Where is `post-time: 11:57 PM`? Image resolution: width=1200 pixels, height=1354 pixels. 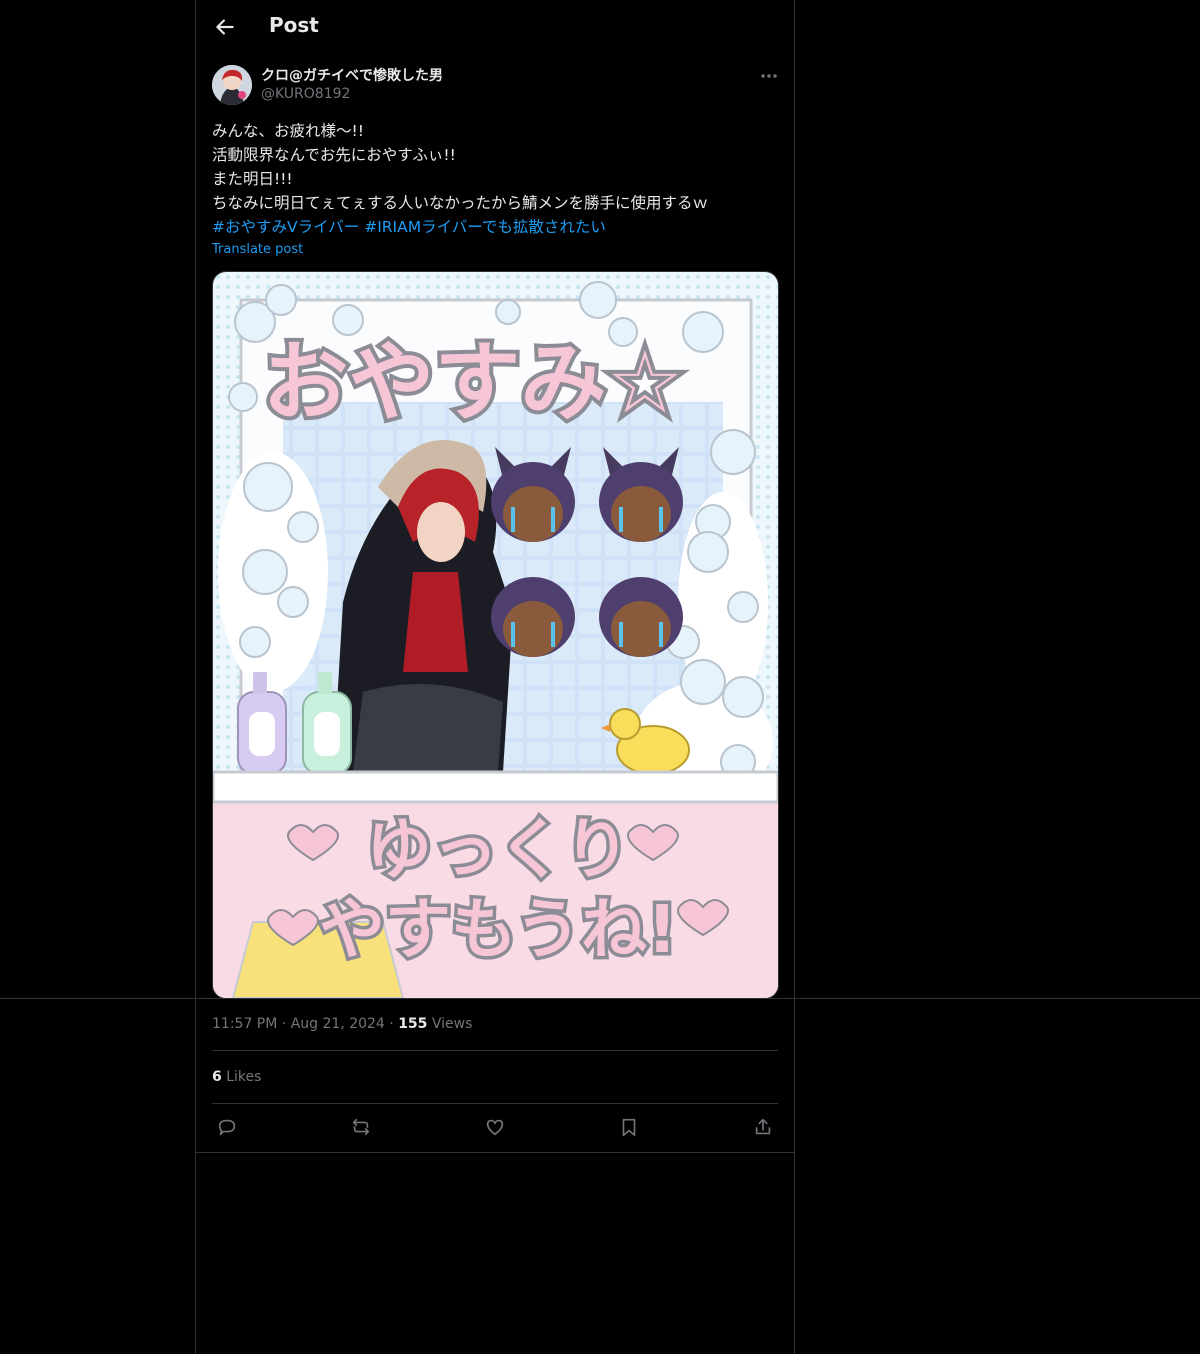 post-time: 11:57 PM is located at coordinates (244, 1024).